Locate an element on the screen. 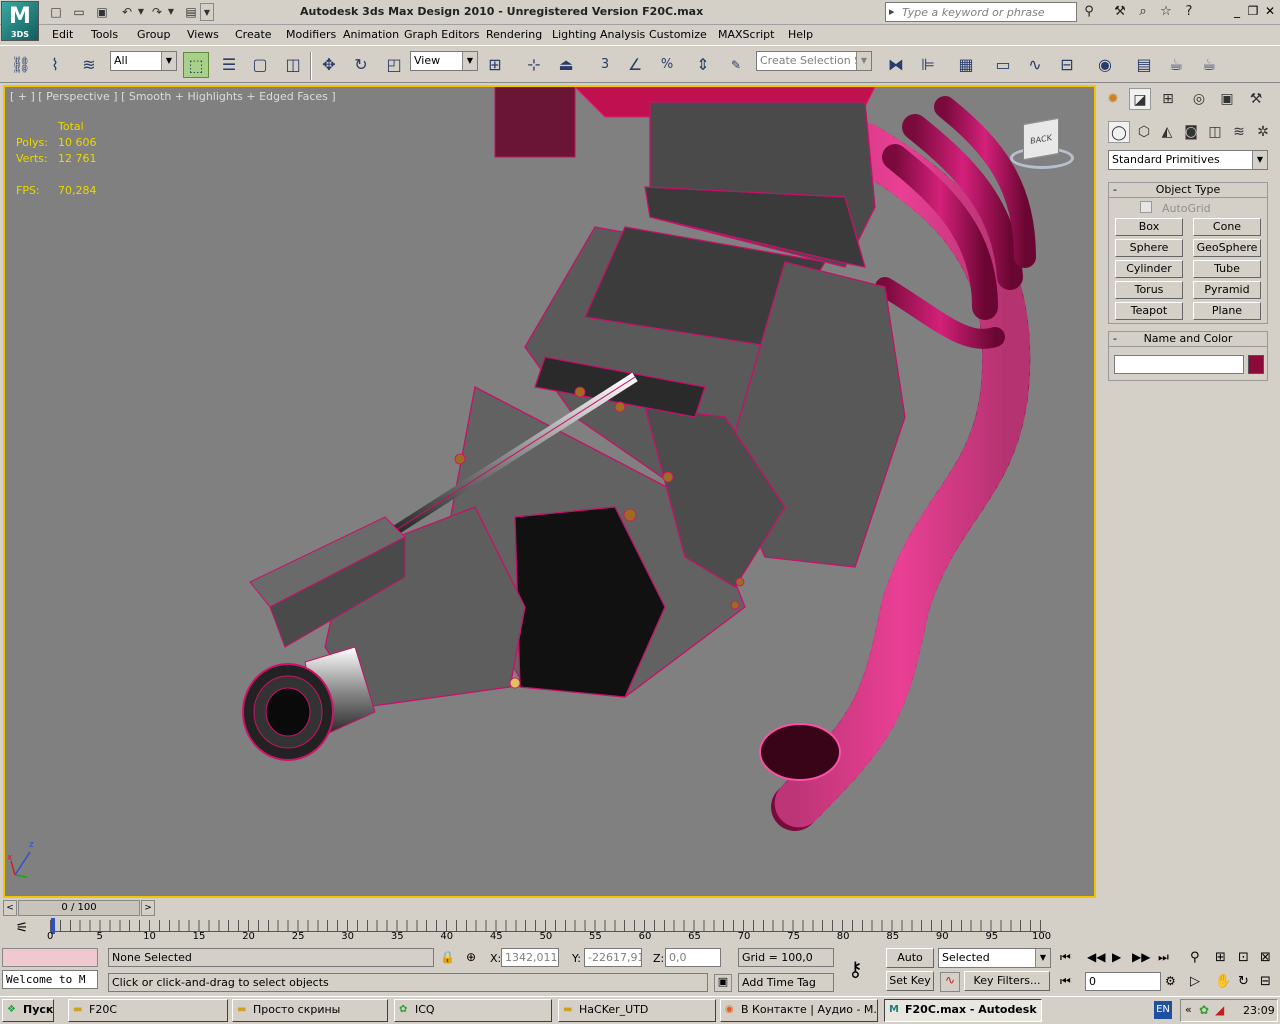 The width and height of the screenshot is (1280, 1024). pivot-center-icon: ⊞ is located at coordinates (495, 65).